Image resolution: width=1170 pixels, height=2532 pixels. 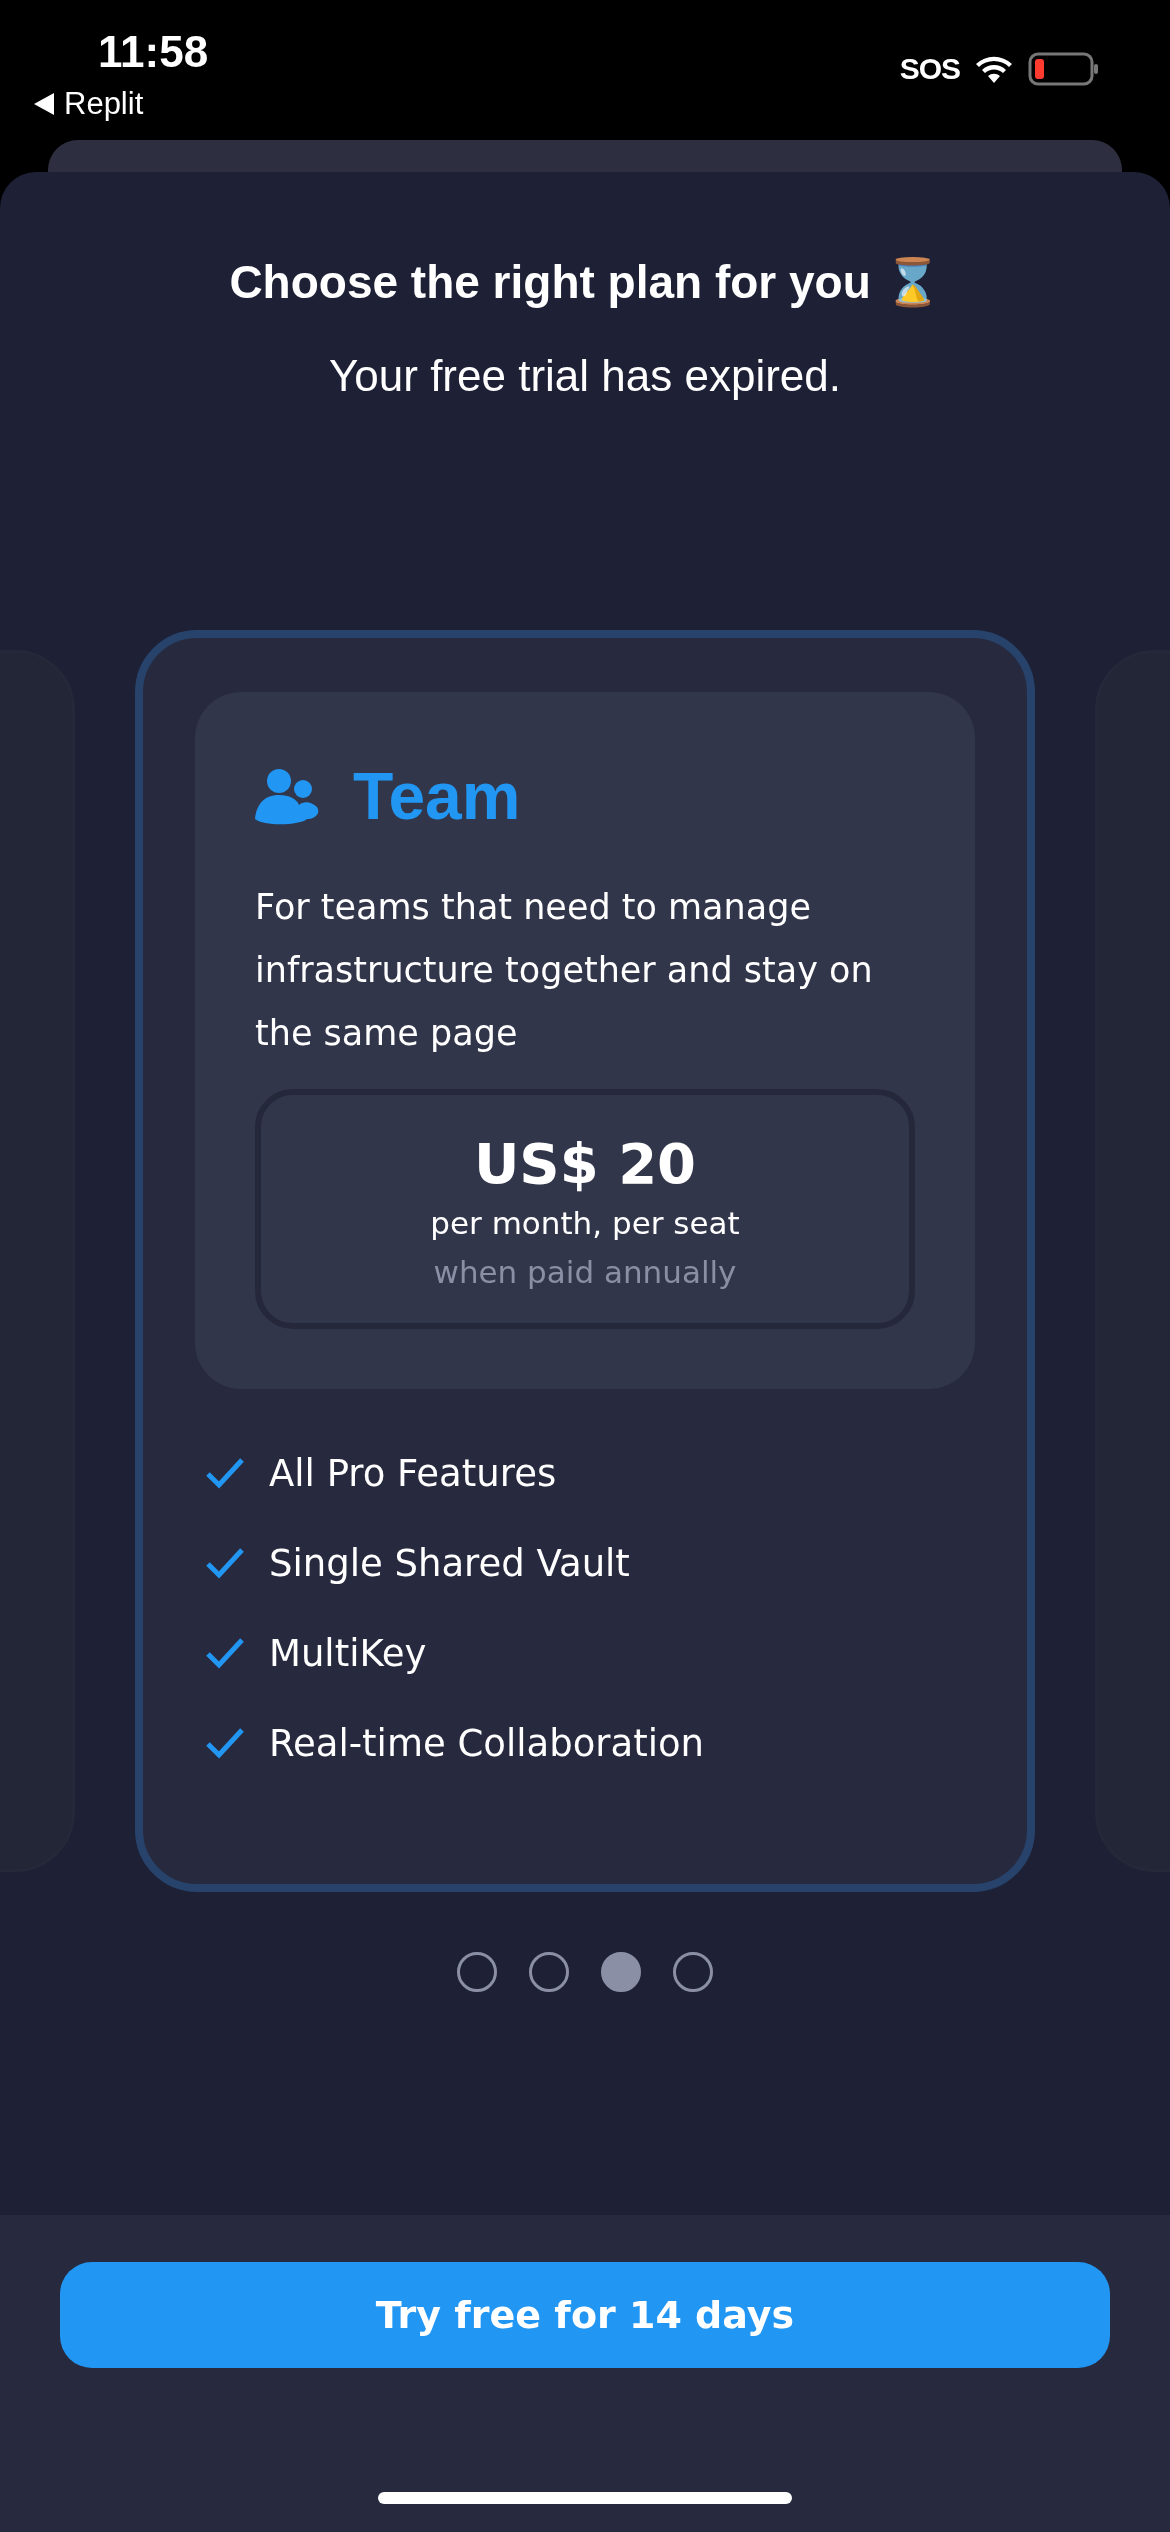 I want to click on back-arrow-icon, so click(x=44, y=104).